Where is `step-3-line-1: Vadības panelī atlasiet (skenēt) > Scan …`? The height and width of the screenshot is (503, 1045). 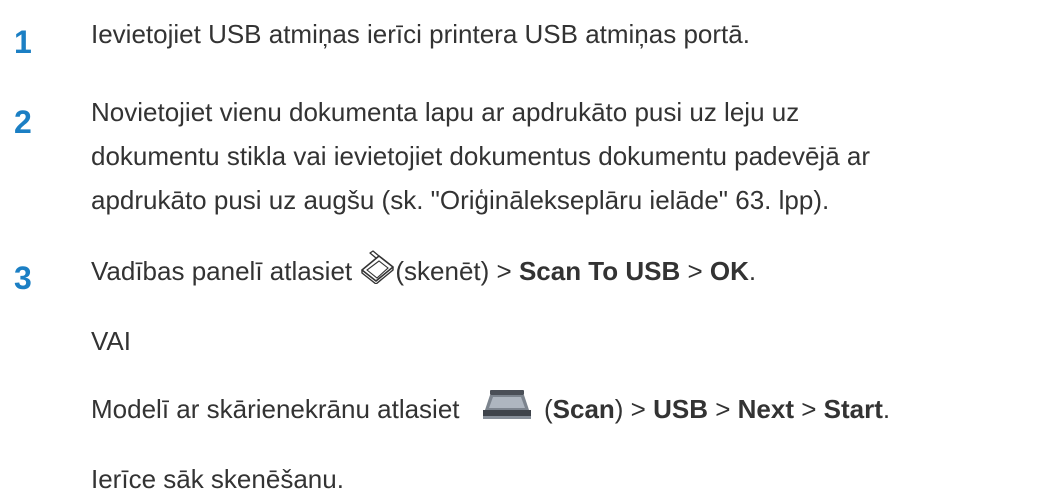
step-3-line-1: Vadības panelī atlasiet (skenēt) > Scan … is located at coordinates (424, 268).